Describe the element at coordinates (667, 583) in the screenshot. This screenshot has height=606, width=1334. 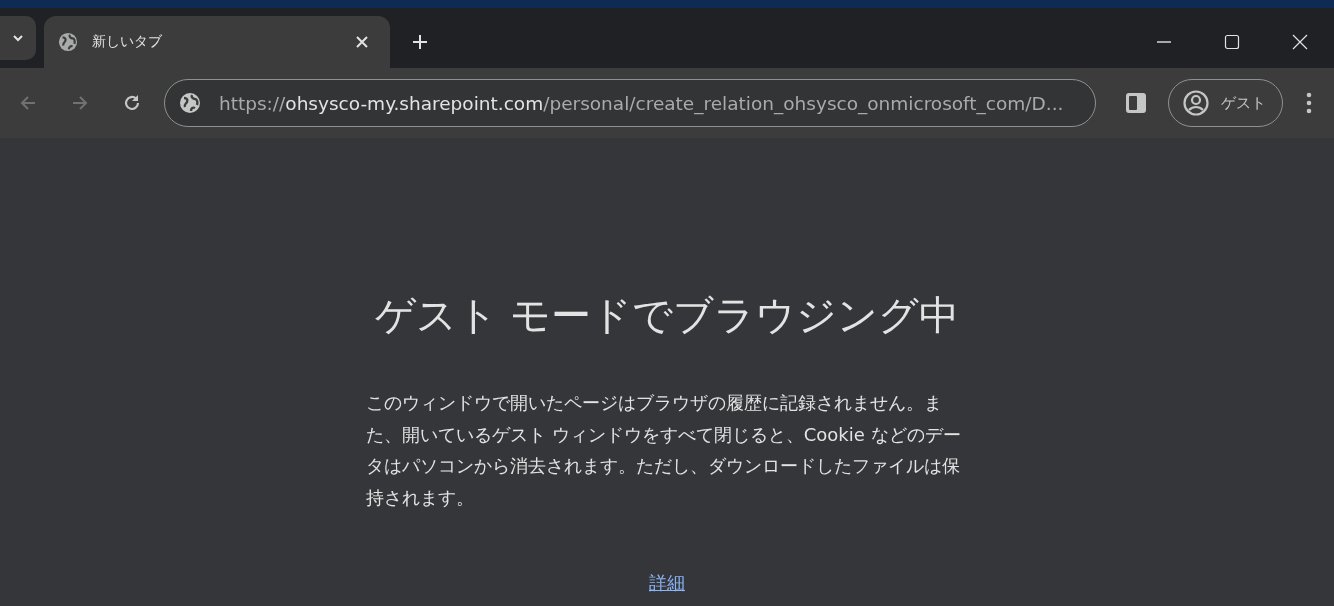
I see `learn-more-link: 詳細` at that location.